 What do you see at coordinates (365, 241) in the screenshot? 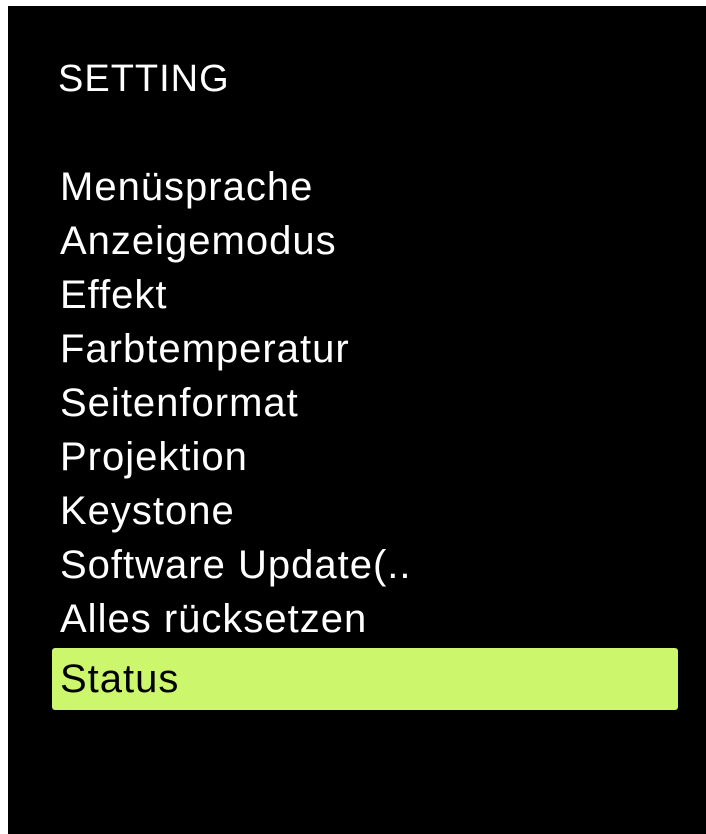
I see `menu-item-anzeigemodus: Anzeigemodus` at bounding box center [365, 241].